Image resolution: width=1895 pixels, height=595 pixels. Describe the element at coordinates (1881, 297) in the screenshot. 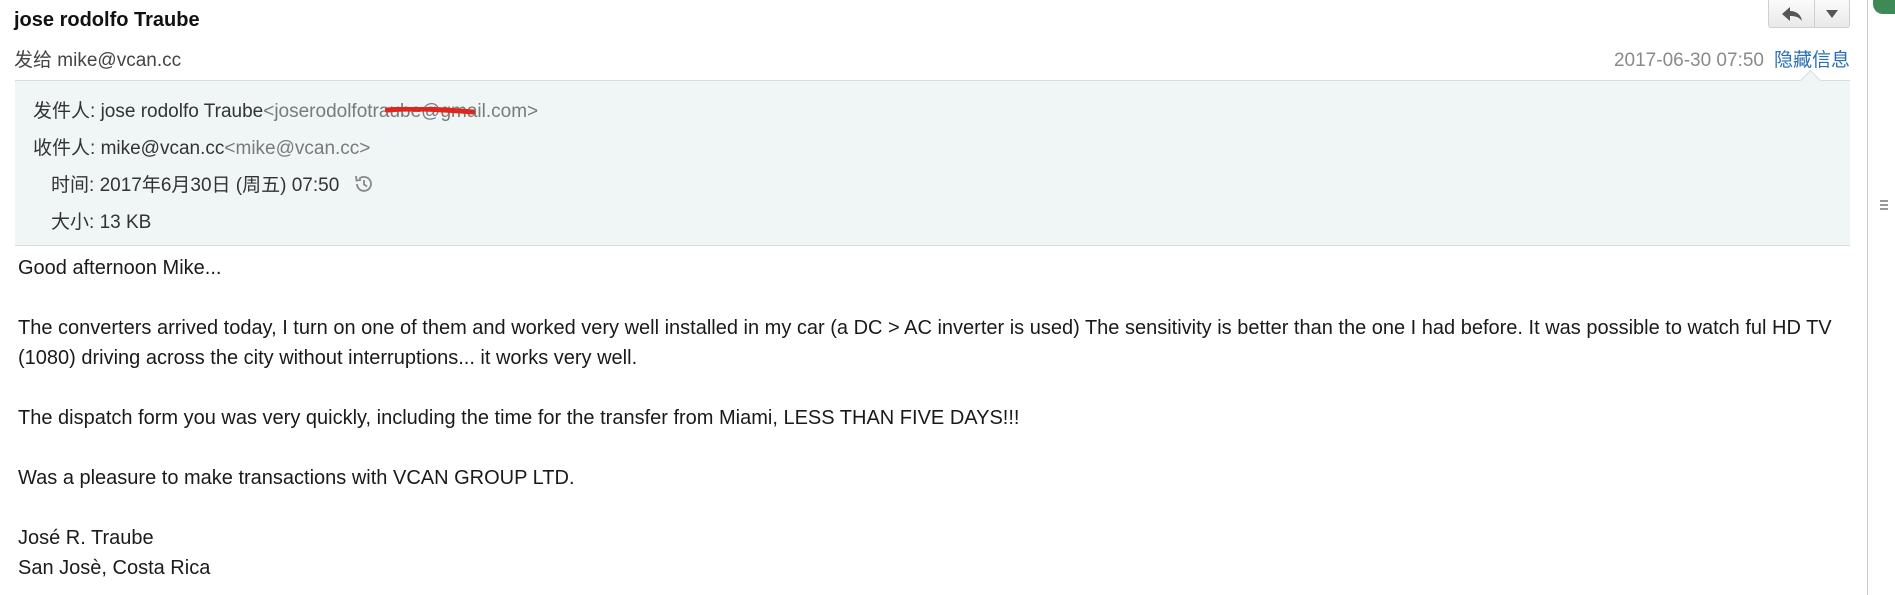

I see `right-scroll-edge` at that location.